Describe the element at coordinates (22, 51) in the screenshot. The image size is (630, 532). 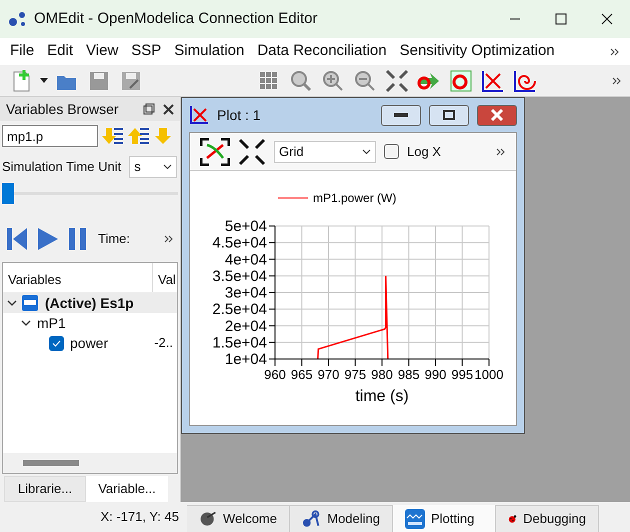
I see `menu-item: File` at that location.